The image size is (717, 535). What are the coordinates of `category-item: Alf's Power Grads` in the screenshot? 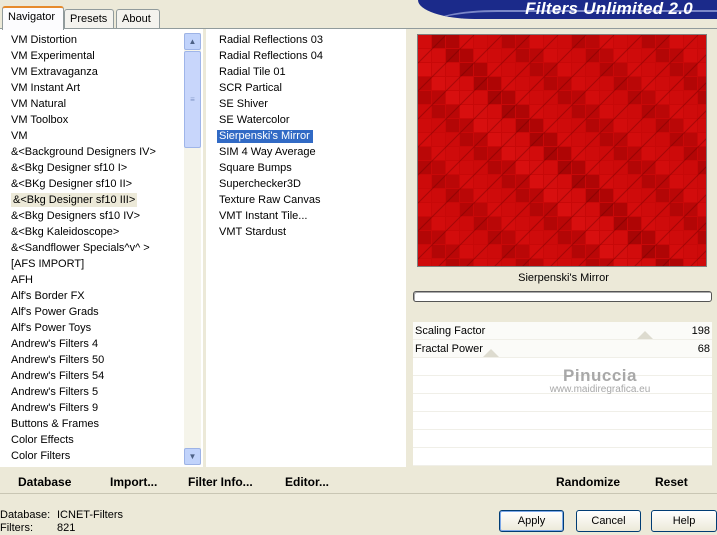 It's located at (93, 312).